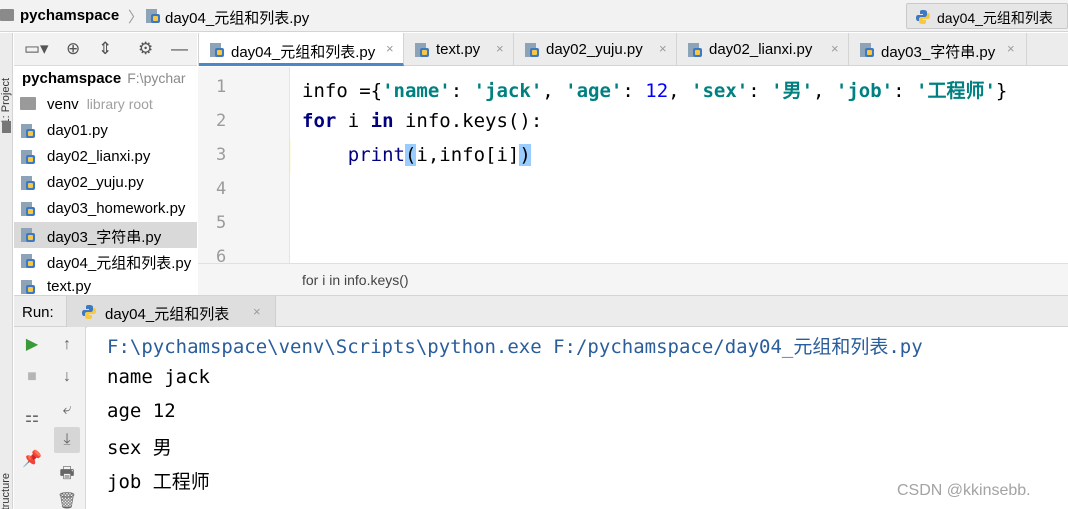 Image resolution: width=1068 pixels, height=509 pixels. I want to click on tree-root-row: pychamspace F:\pychar, so click(105, 79).